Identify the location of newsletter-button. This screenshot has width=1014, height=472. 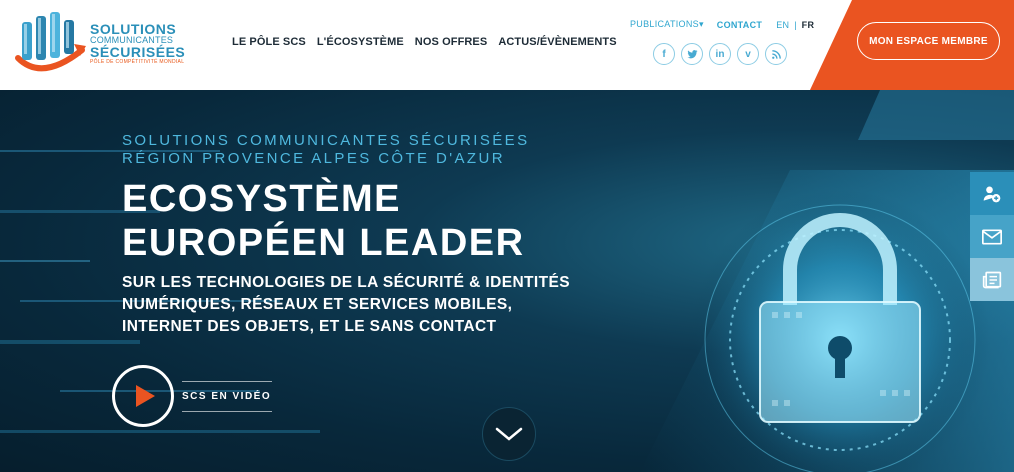
(992, 279).